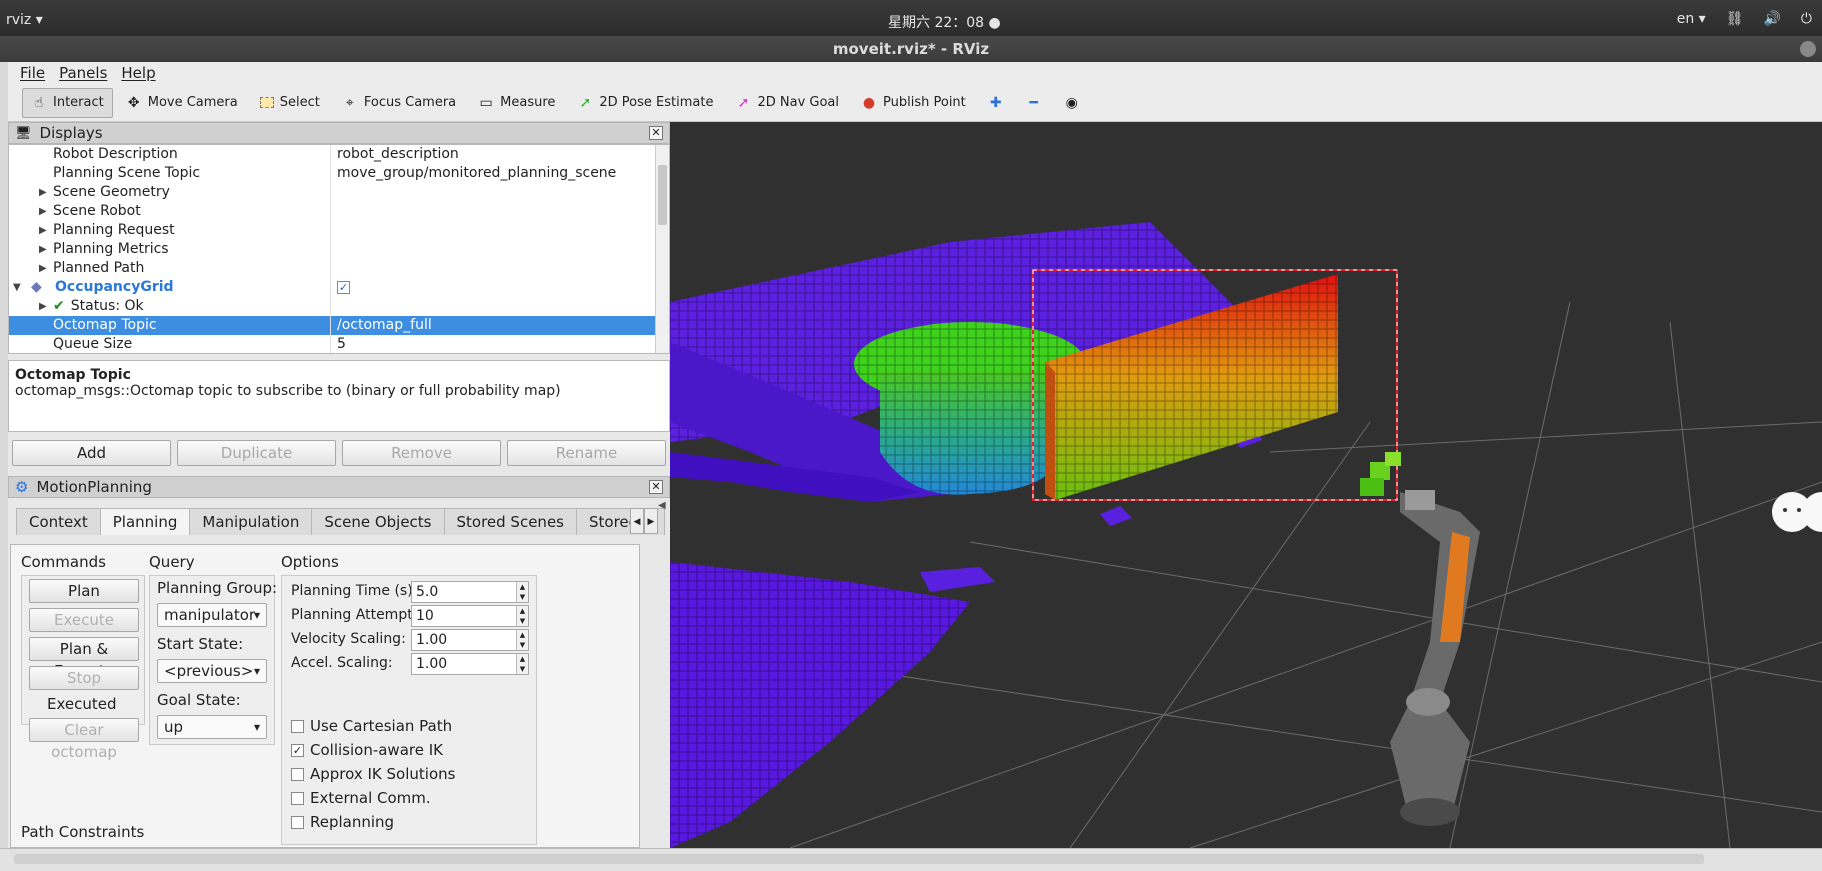 The height and width of the screenshot is (871, 1822). I want to click on bottom-scroll-bar, so click(911, 859).